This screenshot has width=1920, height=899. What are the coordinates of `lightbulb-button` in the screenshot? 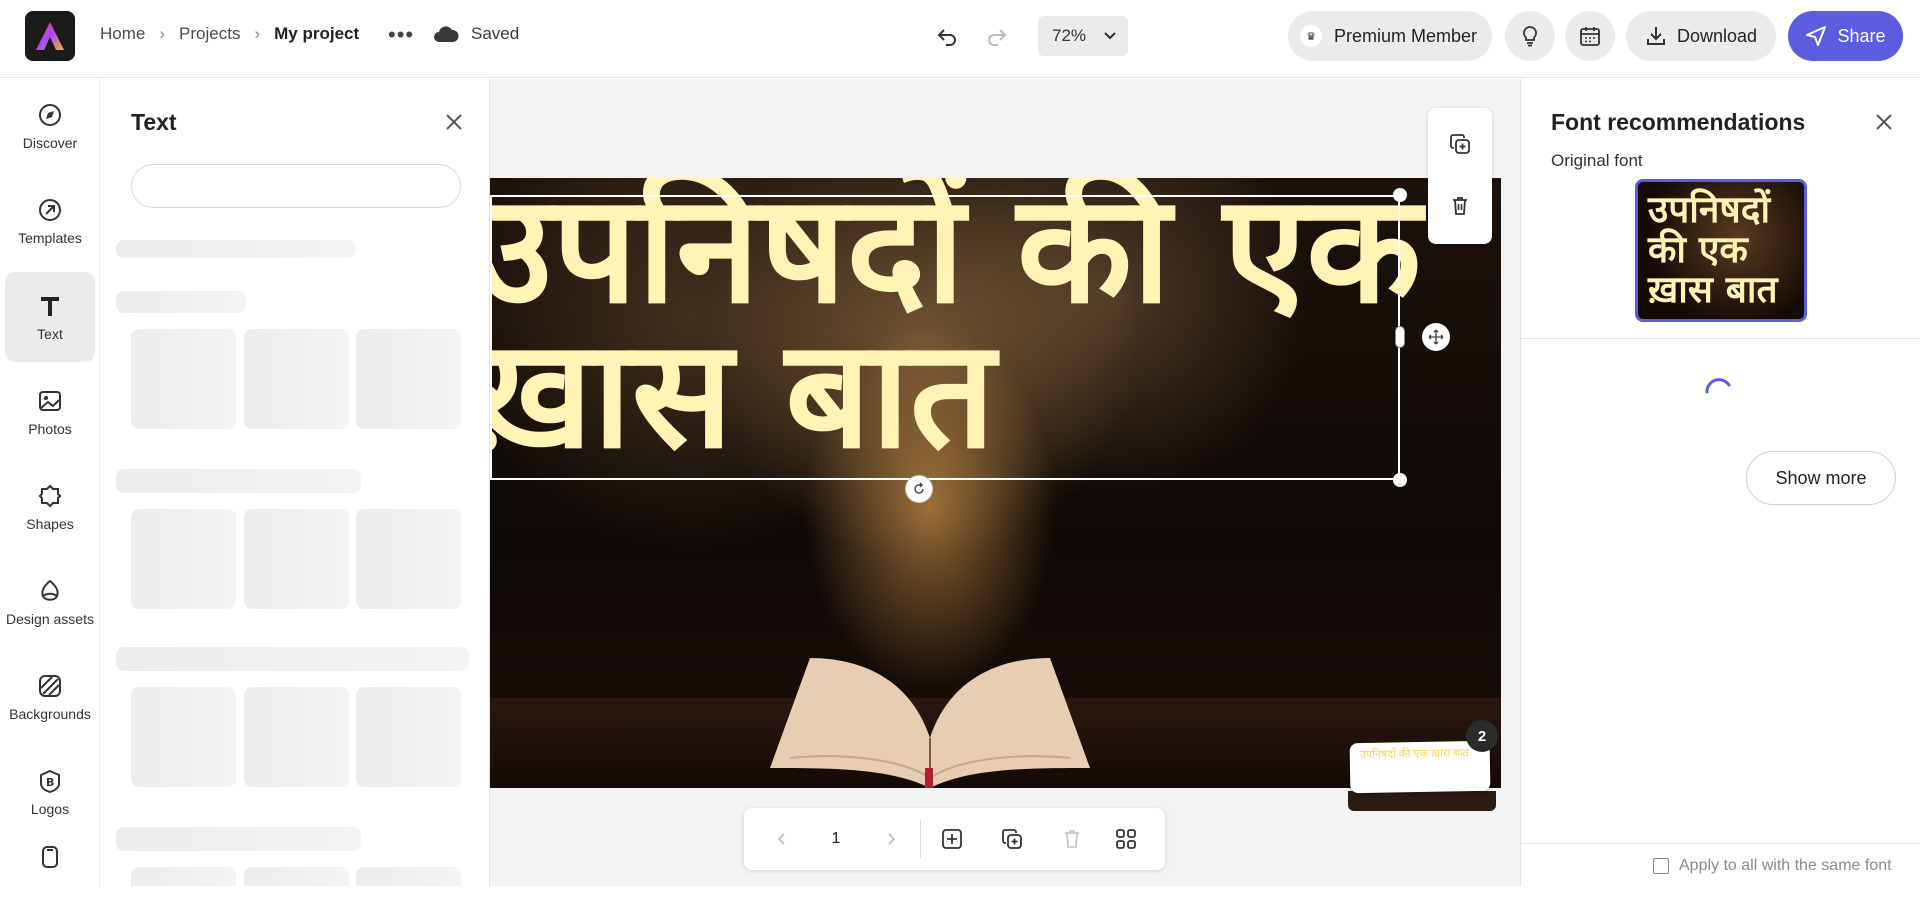 It's located at (1530, 36).